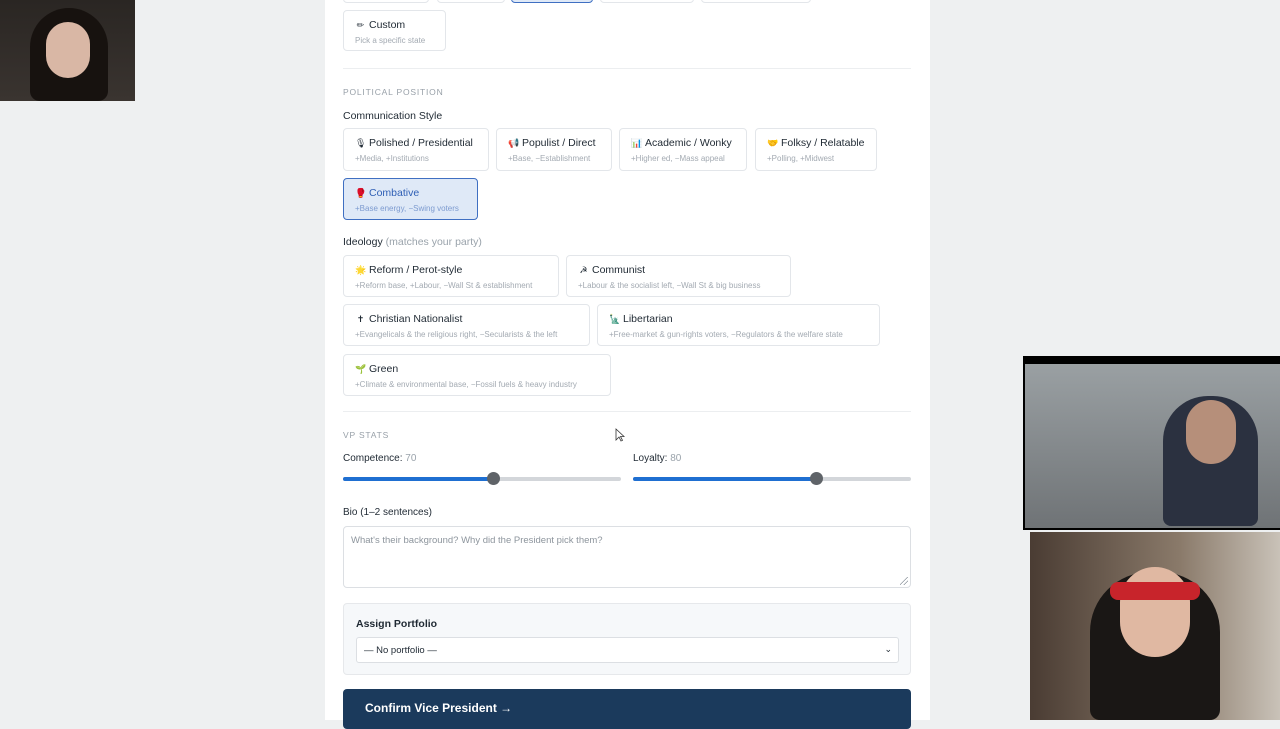  I want to click on handshake-icon: 🤝, so click(773, 143).